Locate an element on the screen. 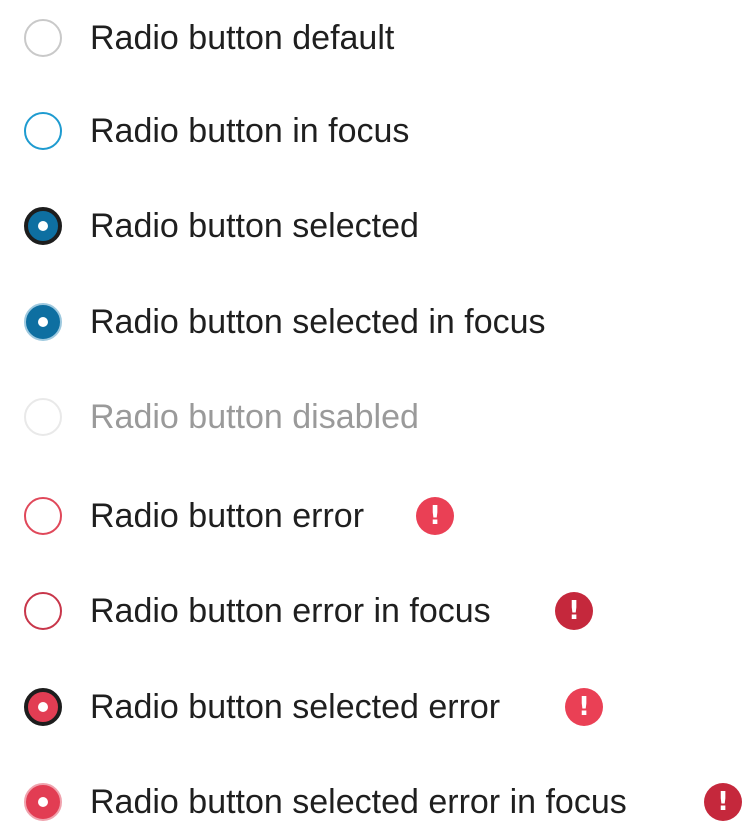 The image size is (744, 830). radio-label-selected-focus: Radio button selected in focus is located at coordinates (318, 322).